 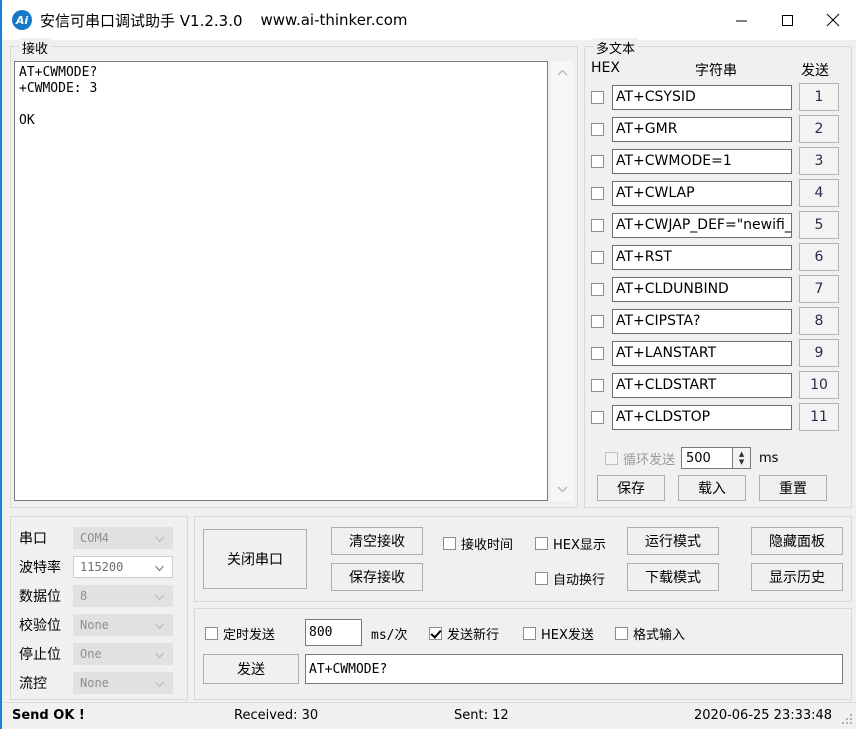 What do you see at coordinates (123, 538) in the screenshot?
I see `serial-setting-select: COM4` at bounding box center [123, 538].